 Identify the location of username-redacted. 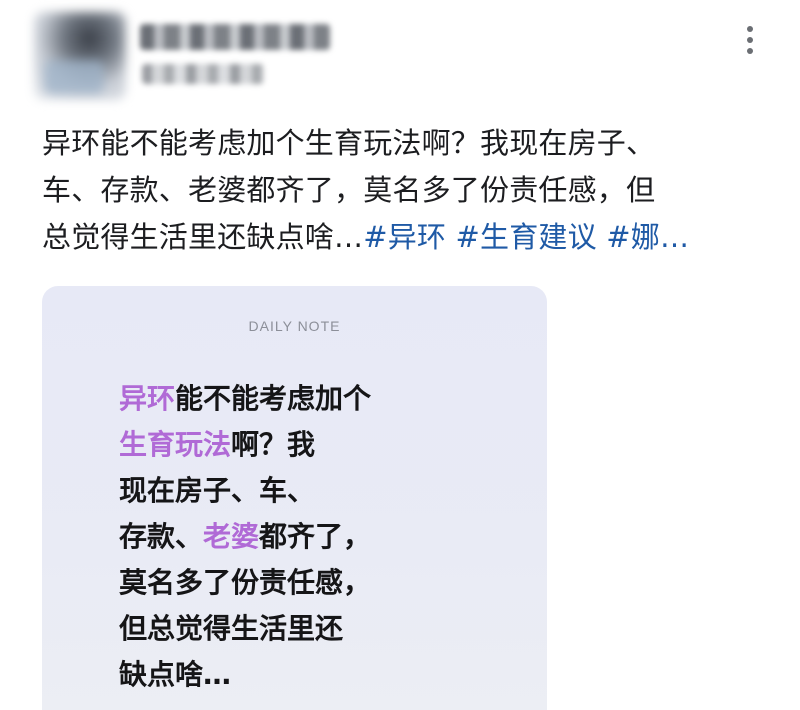
(235, 37).